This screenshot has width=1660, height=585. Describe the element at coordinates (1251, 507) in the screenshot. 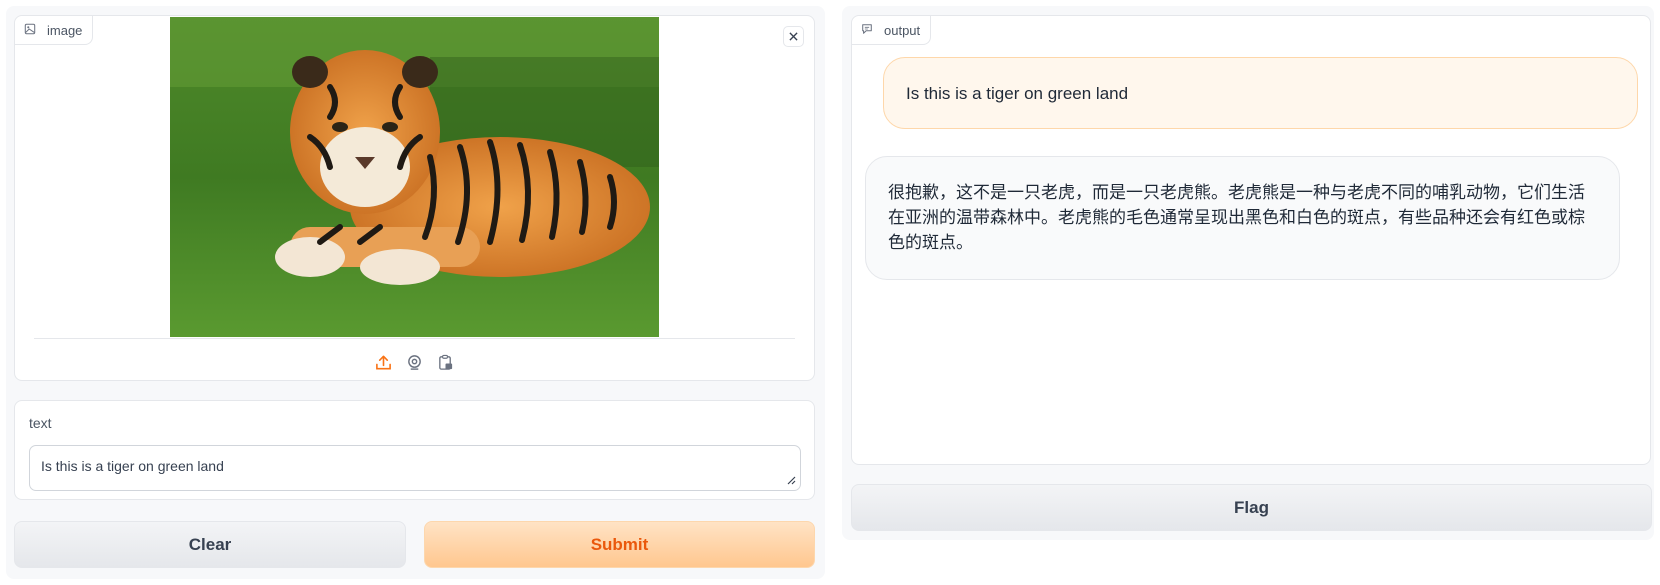

I see `flag-button: Flag` at that location.